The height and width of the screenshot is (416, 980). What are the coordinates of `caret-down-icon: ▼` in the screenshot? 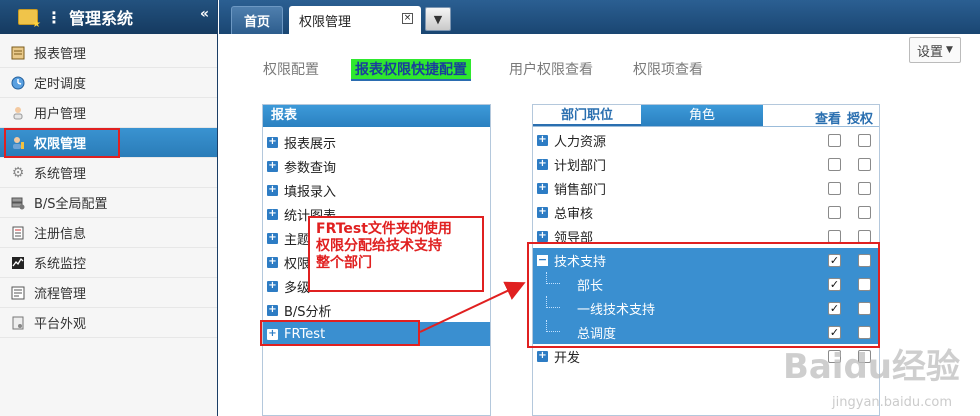 It's located at (949, 50).